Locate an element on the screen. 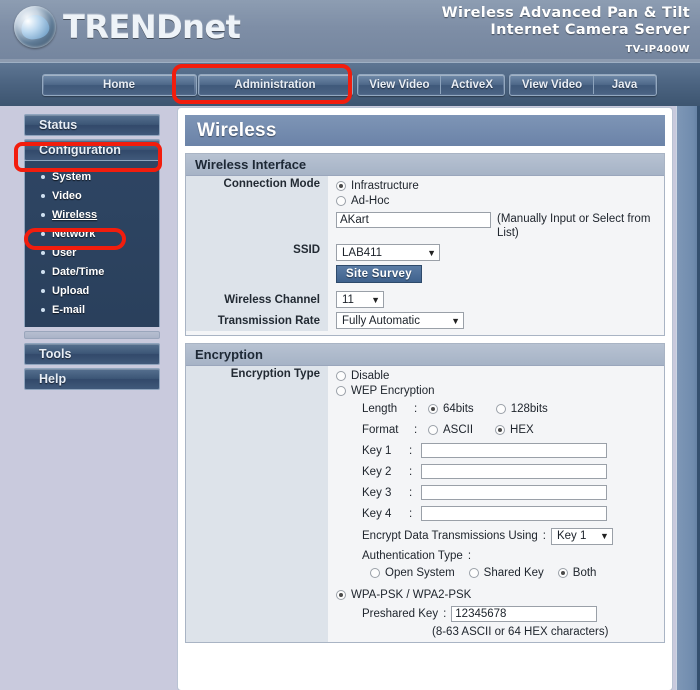 The height and width of the screenshot is (690, 700). wep-length-row: Length : 64bits 128bits is located at coordinates (498, 408).